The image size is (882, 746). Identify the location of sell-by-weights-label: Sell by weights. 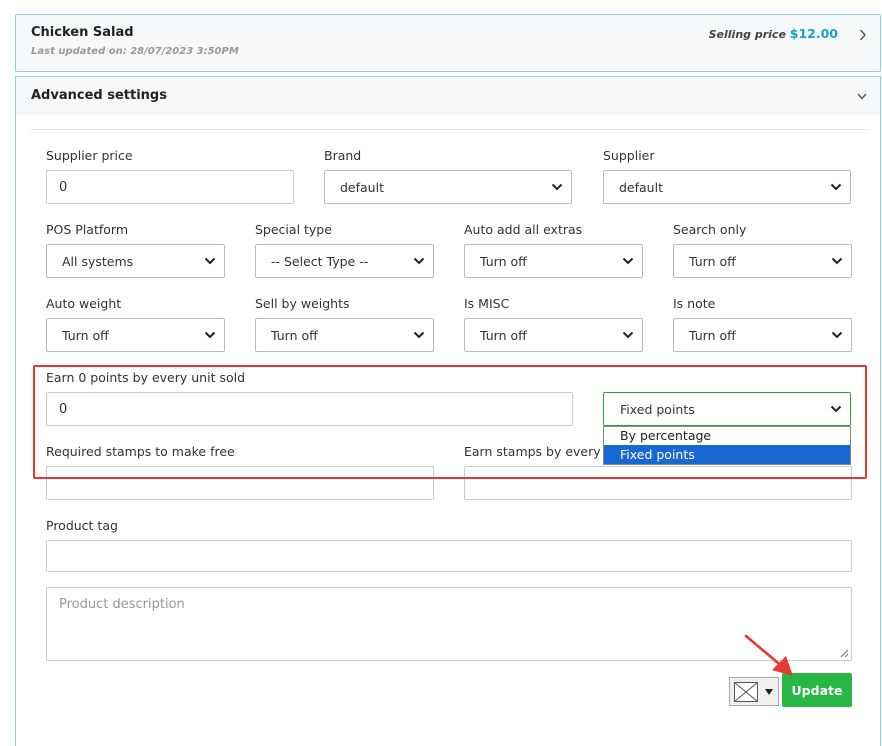
(302, 303).